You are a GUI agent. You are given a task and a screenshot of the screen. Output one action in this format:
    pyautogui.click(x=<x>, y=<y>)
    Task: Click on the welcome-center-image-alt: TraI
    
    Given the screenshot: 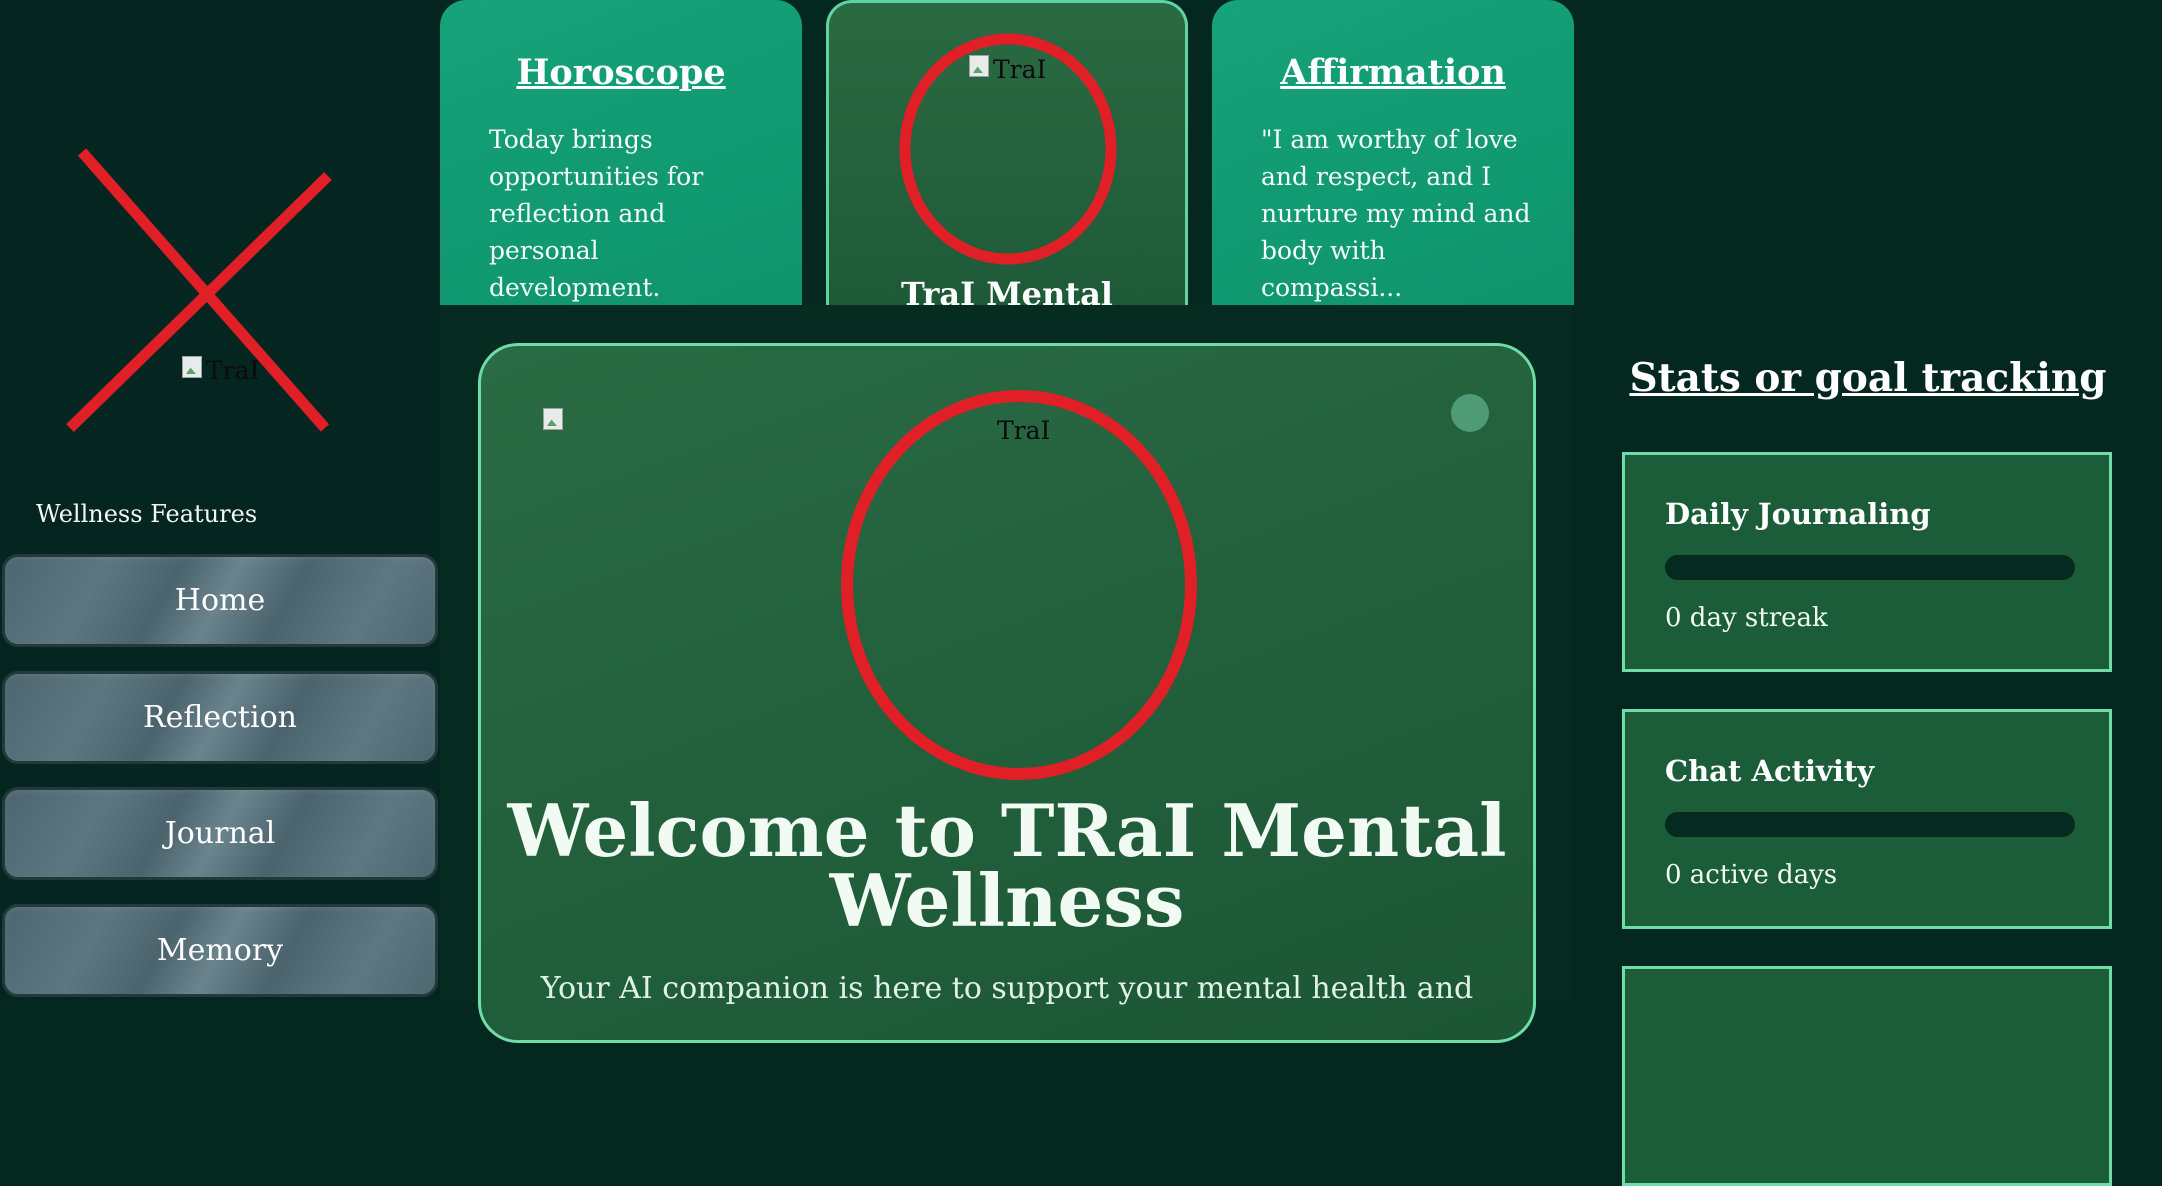 What is the action you would take?
    pyautogui.click(x=1024, y=430)
    